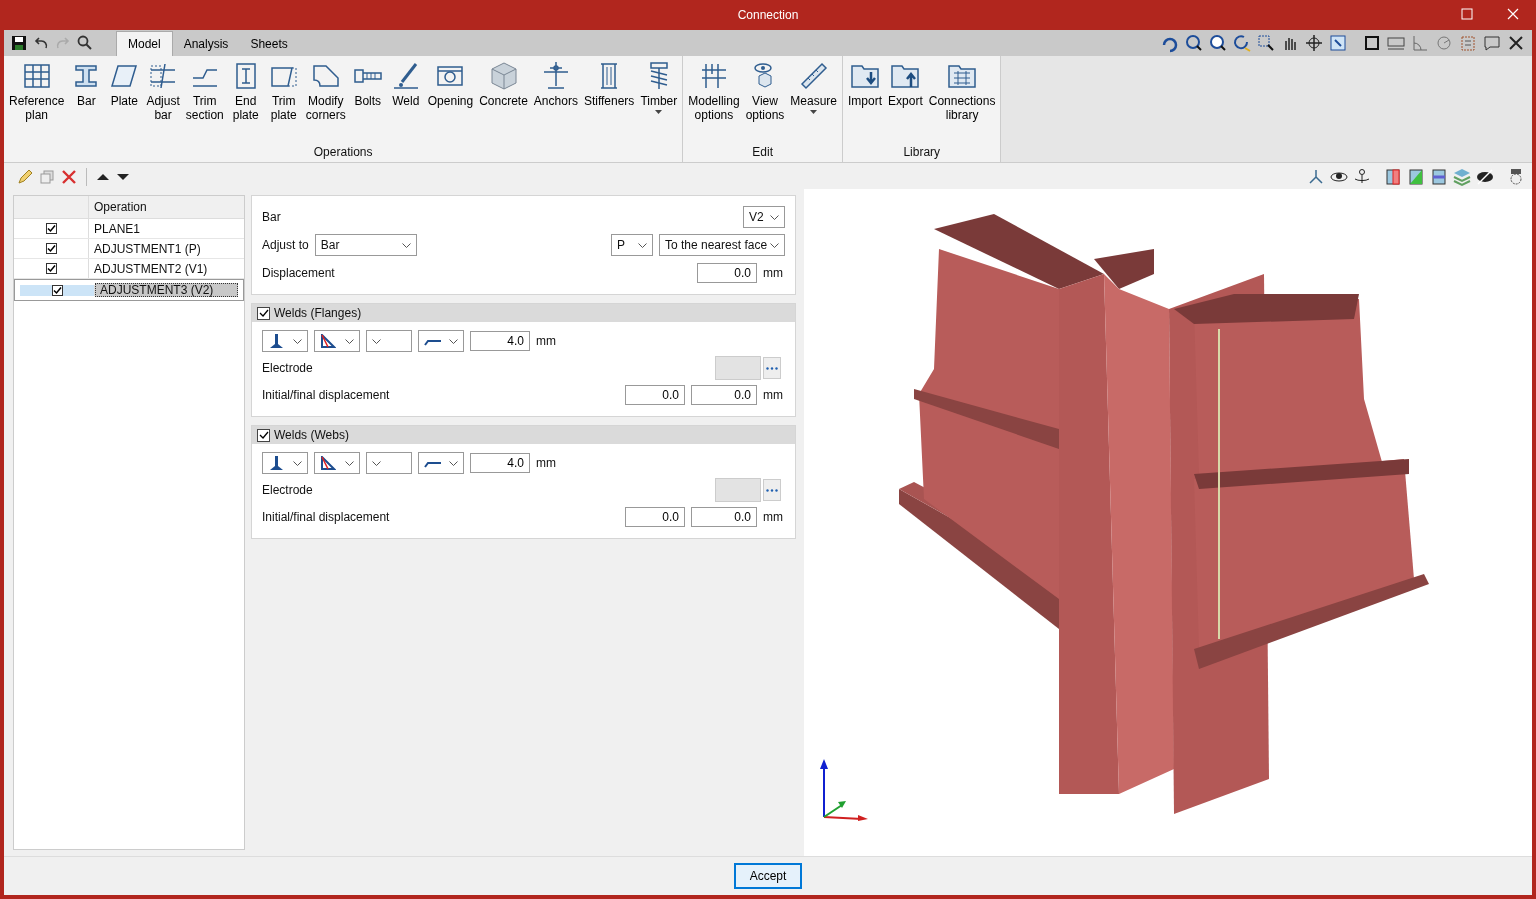 The image size is (1536, 899). Describe the element at coordinates (86, 102) in the screenshot. I see `ribbon-button: Bar` at that location.